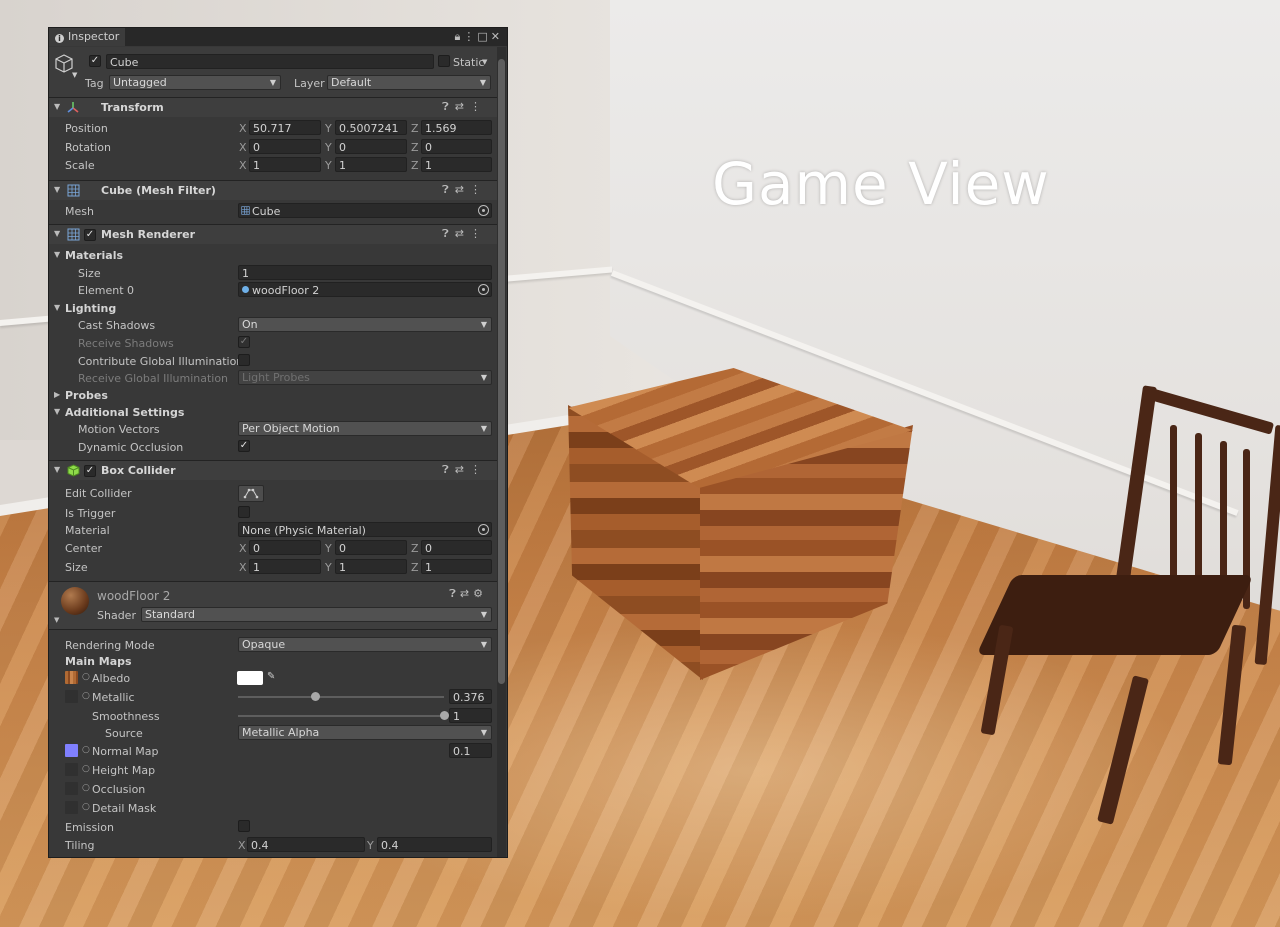 The width and height of the screenshot is (1280, 927). What do you see at coordinates (57, 394) in the screenshot?
I see `foldout-collapsed-icon: ▶` at bounding box center [57, 394].